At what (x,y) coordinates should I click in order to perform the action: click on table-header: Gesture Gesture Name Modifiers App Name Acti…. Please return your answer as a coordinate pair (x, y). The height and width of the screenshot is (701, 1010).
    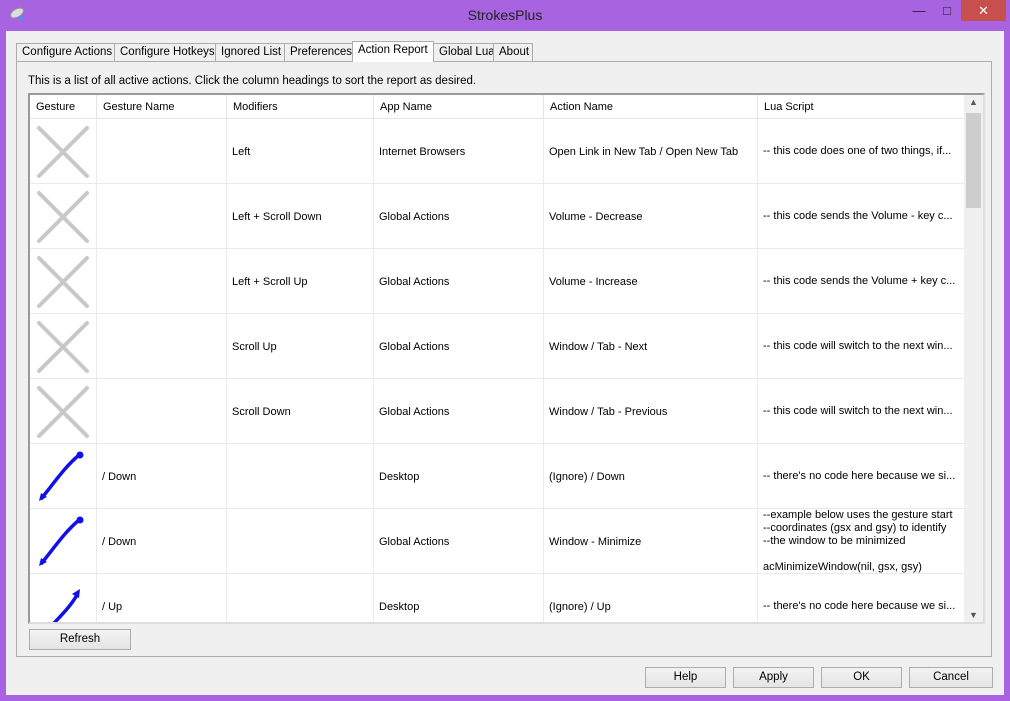
    Looking at the image, I should click on (497, 107).